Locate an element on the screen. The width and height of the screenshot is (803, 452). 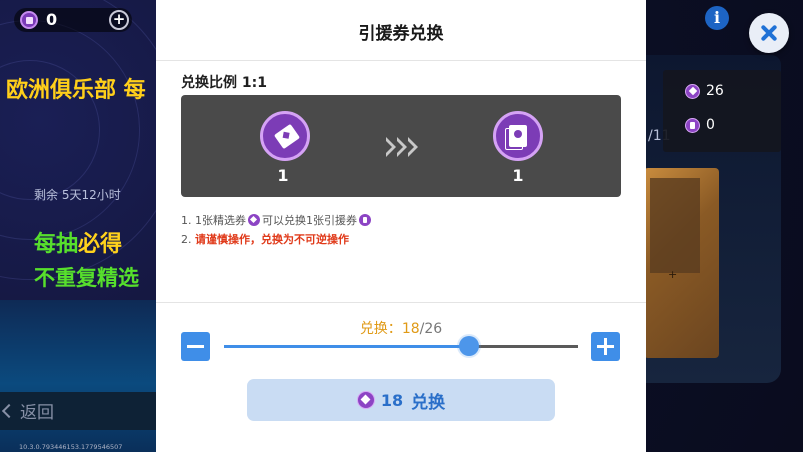
note-1: 1. 1张精选券 可以兑换1张引援券 is located at coordinates (277, 220).